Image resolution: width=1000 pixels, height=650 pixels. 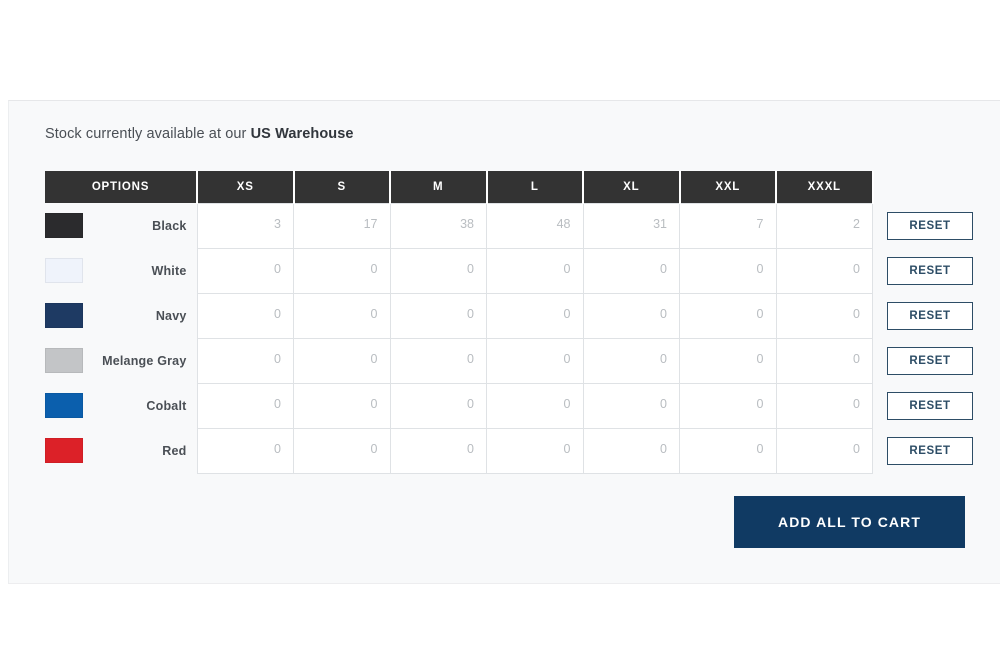 I want to click on option-cell: Melange Gray, so click(x=121, y=360).